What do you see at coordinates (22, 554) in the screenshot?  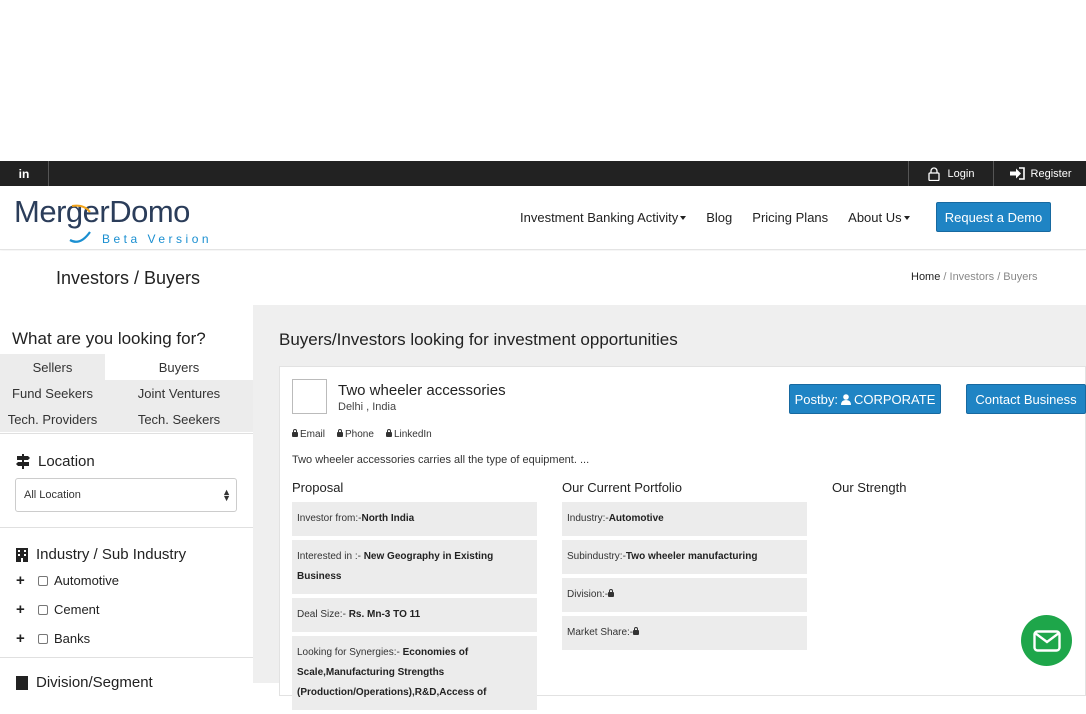 I see `building-icon` at bounding box center [22, 554].